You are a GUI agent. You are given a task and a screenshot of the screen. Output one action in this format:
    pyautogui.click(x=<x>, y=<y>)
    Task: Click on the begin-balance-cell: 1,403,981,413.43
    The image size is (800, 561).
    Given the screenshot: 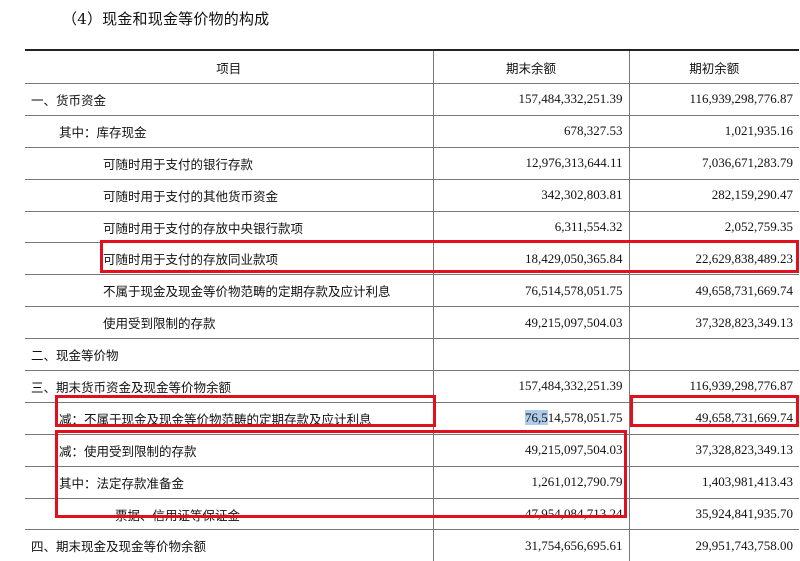 What is the action you would take?
    pyautogui.click(x=713, y=482)
    